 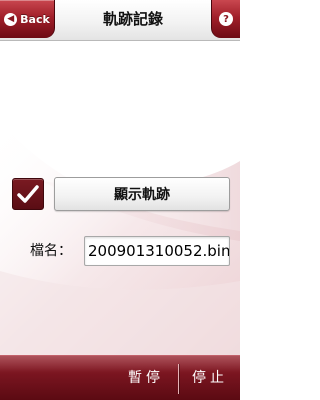 What do you see at coordinates (35, 19) in the screenshot?
I see `back-button-label: Back` at bounding box center [35, 19].